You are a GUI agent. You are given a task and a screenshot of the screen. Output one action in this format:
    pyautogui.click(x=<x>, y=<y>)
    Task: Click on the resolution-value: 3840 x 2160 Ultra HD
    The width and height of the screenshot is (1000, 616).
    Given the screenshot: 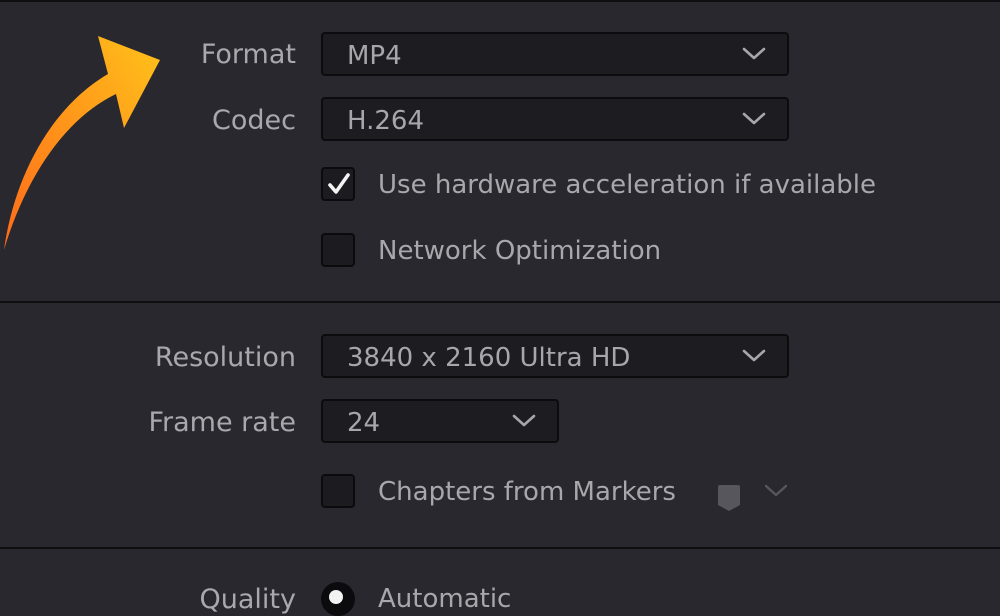 What is the action you would take?
    pyautogui.click(x=489, y=358)
    